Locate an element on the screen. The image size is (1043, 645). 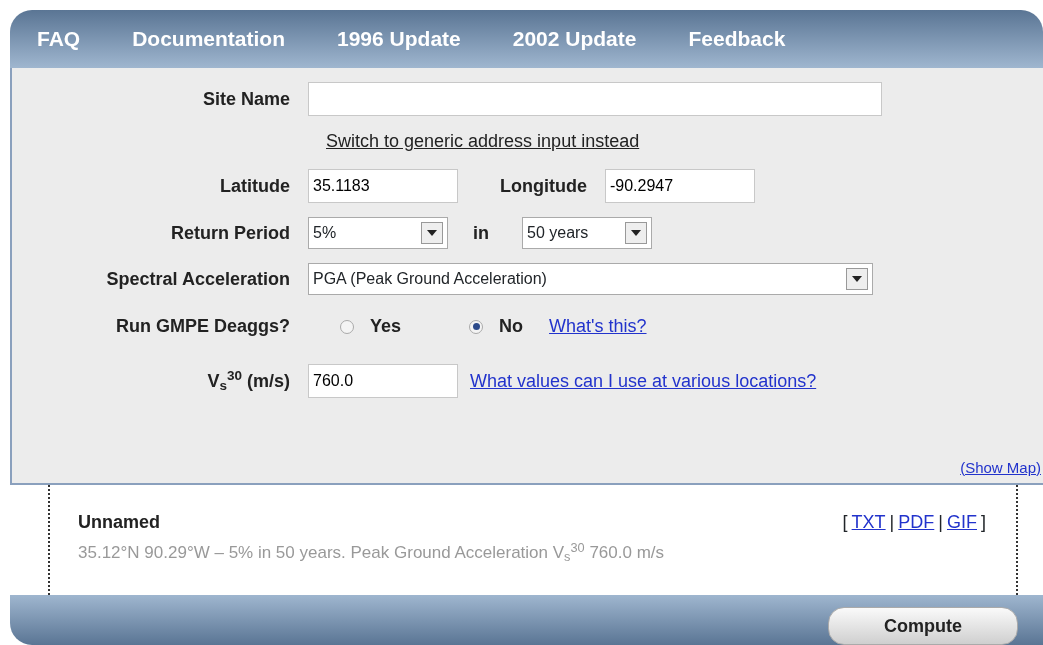
bracket-text: [ is located at coordinates (845, 522).